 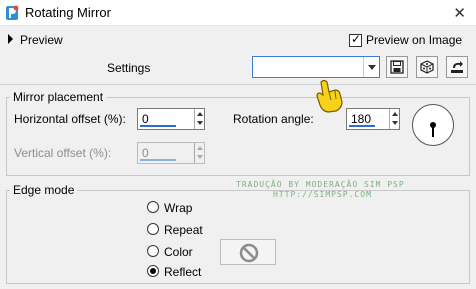 What do you see at coordinates (158, 160) in the screenshot?
I see `vertical-offset-bar` at bounding box center [158, 160].